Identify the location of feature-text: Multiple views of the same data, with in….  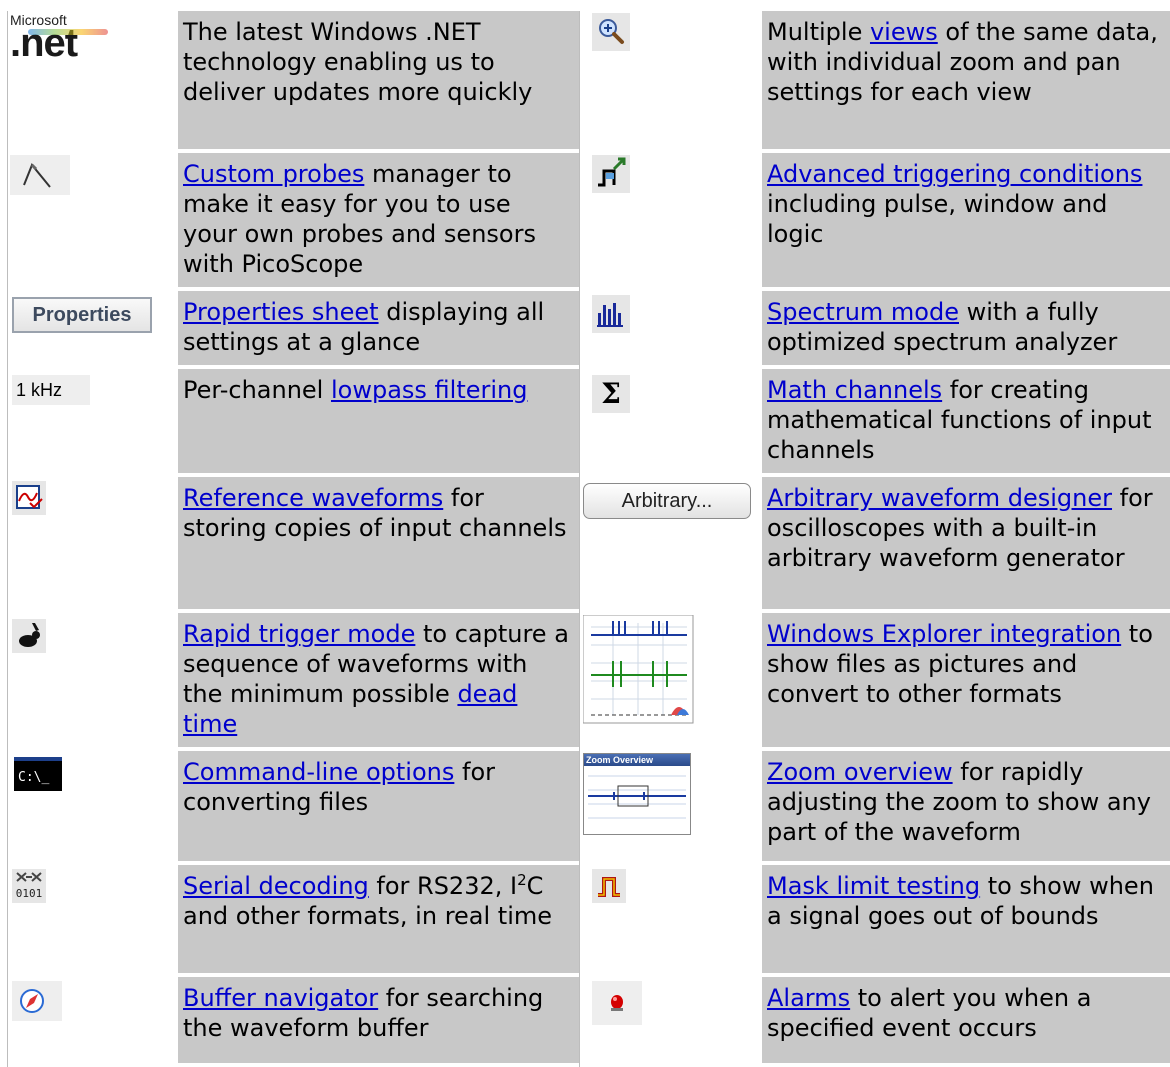
(966, 80).